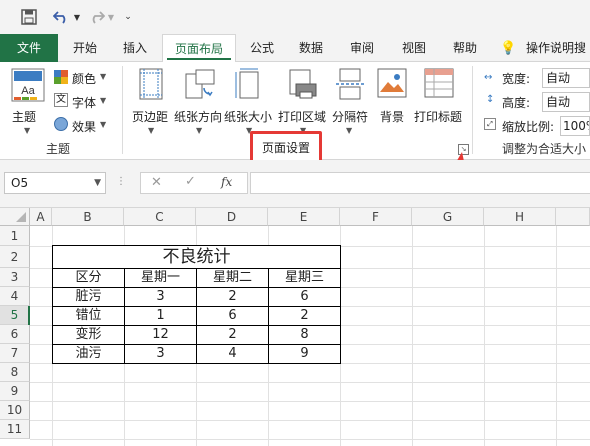 The image size is (590, 446). I want to click on height-control: ↕ 高度: 自动, so click(537, 103).